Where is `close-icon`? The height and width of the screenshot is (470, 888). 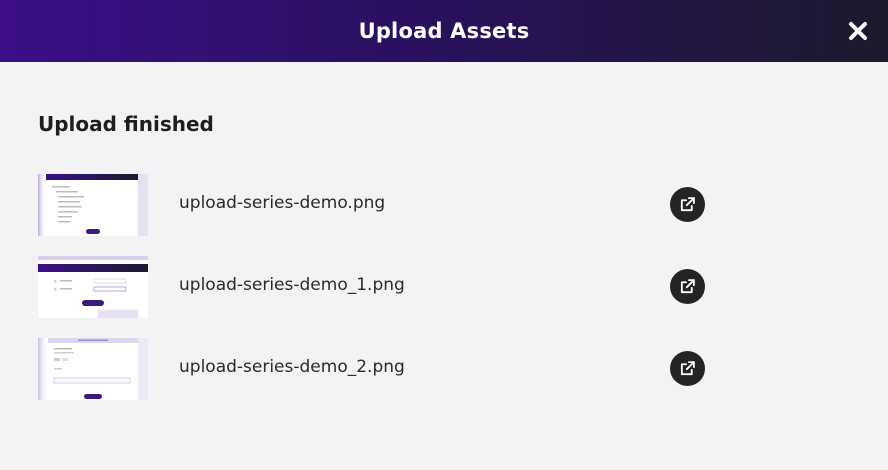
close-icon is located at coordinates (858, 31).